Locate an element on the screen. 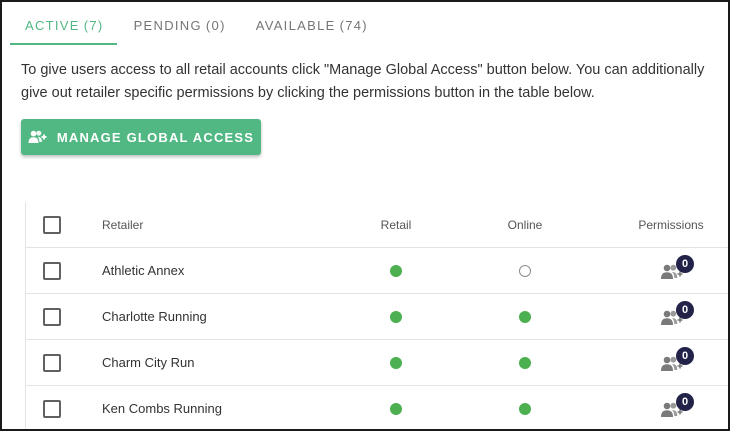 The height and width of the screenshot is (431, 730). table-row: Charm City Run 0 is located at coordinates (377, 363).